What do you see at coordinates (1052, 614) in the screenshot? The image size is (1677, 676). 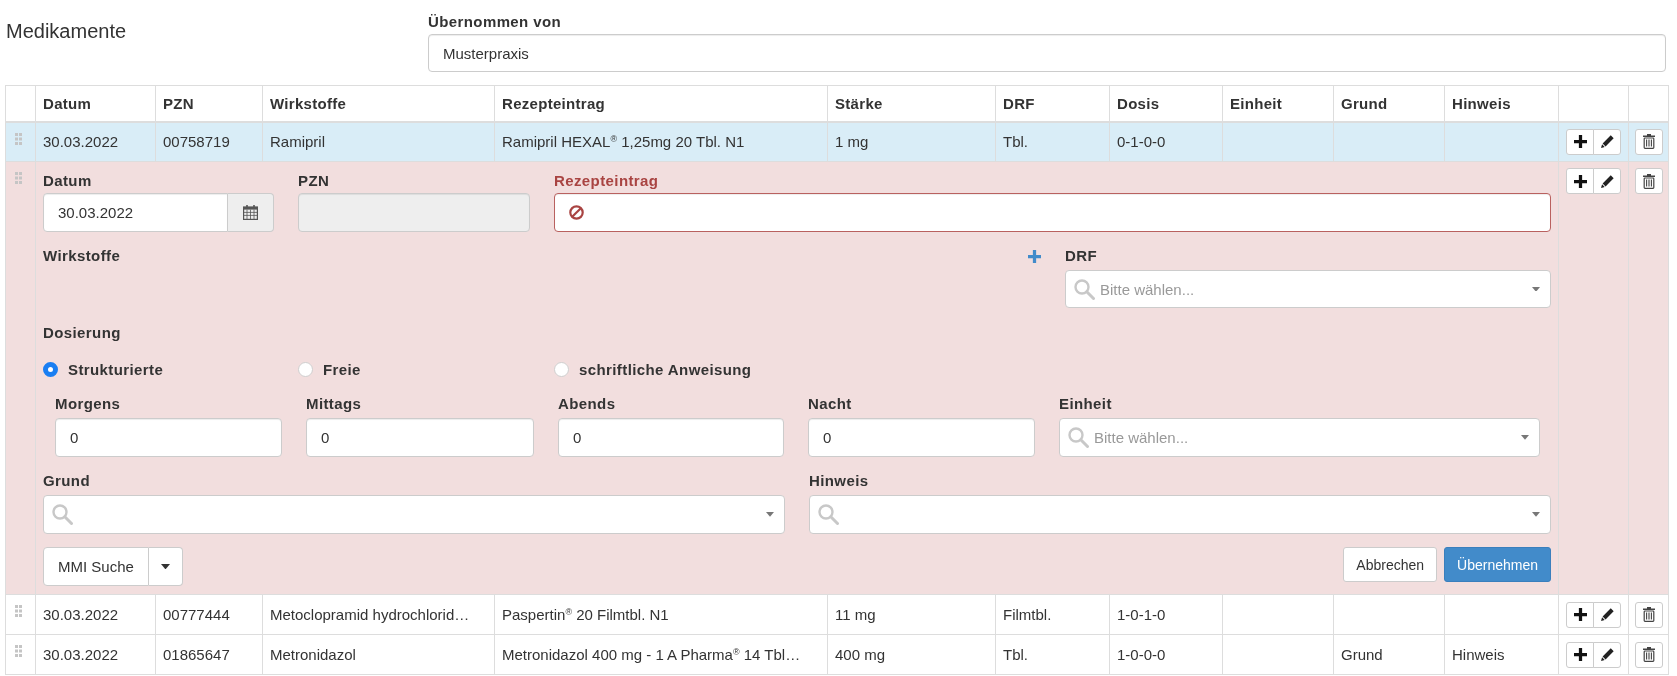 I see `table-cell: Filmtbl.` at bounding box center [1052, 614].